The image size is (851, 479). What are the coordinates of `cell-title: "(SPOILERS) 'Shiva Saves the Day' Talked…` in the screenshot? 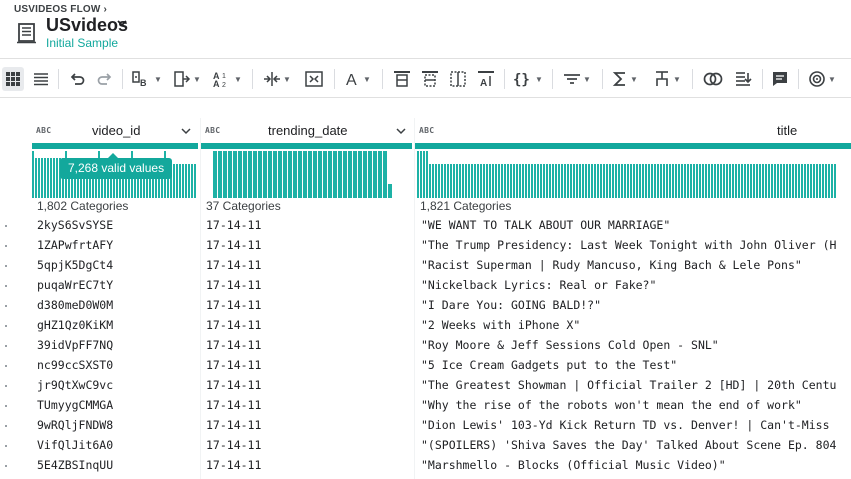 It's located at (636, 445).